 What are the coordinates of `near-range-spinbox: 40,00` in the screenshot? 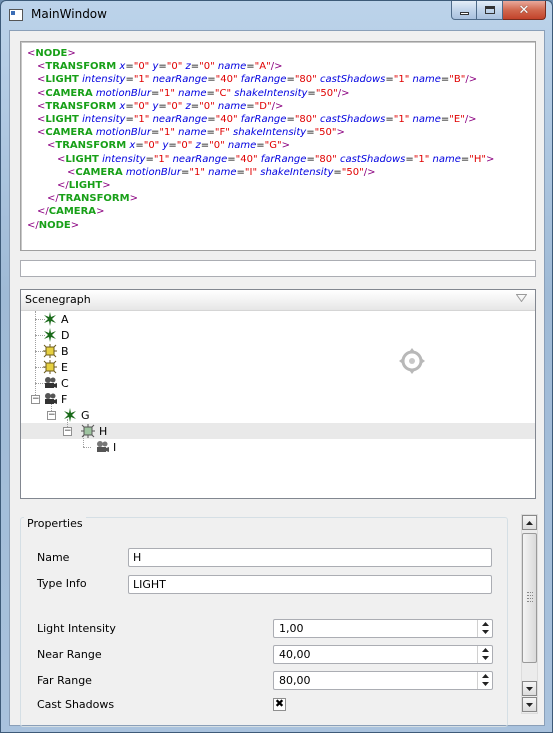 It's located at (383, 654).